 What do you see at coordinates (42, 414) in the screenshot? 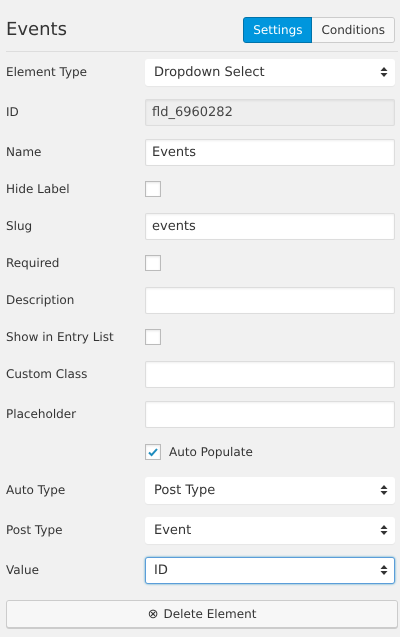
I see `field-label: Placeholder` at bounding box center [42, 414].